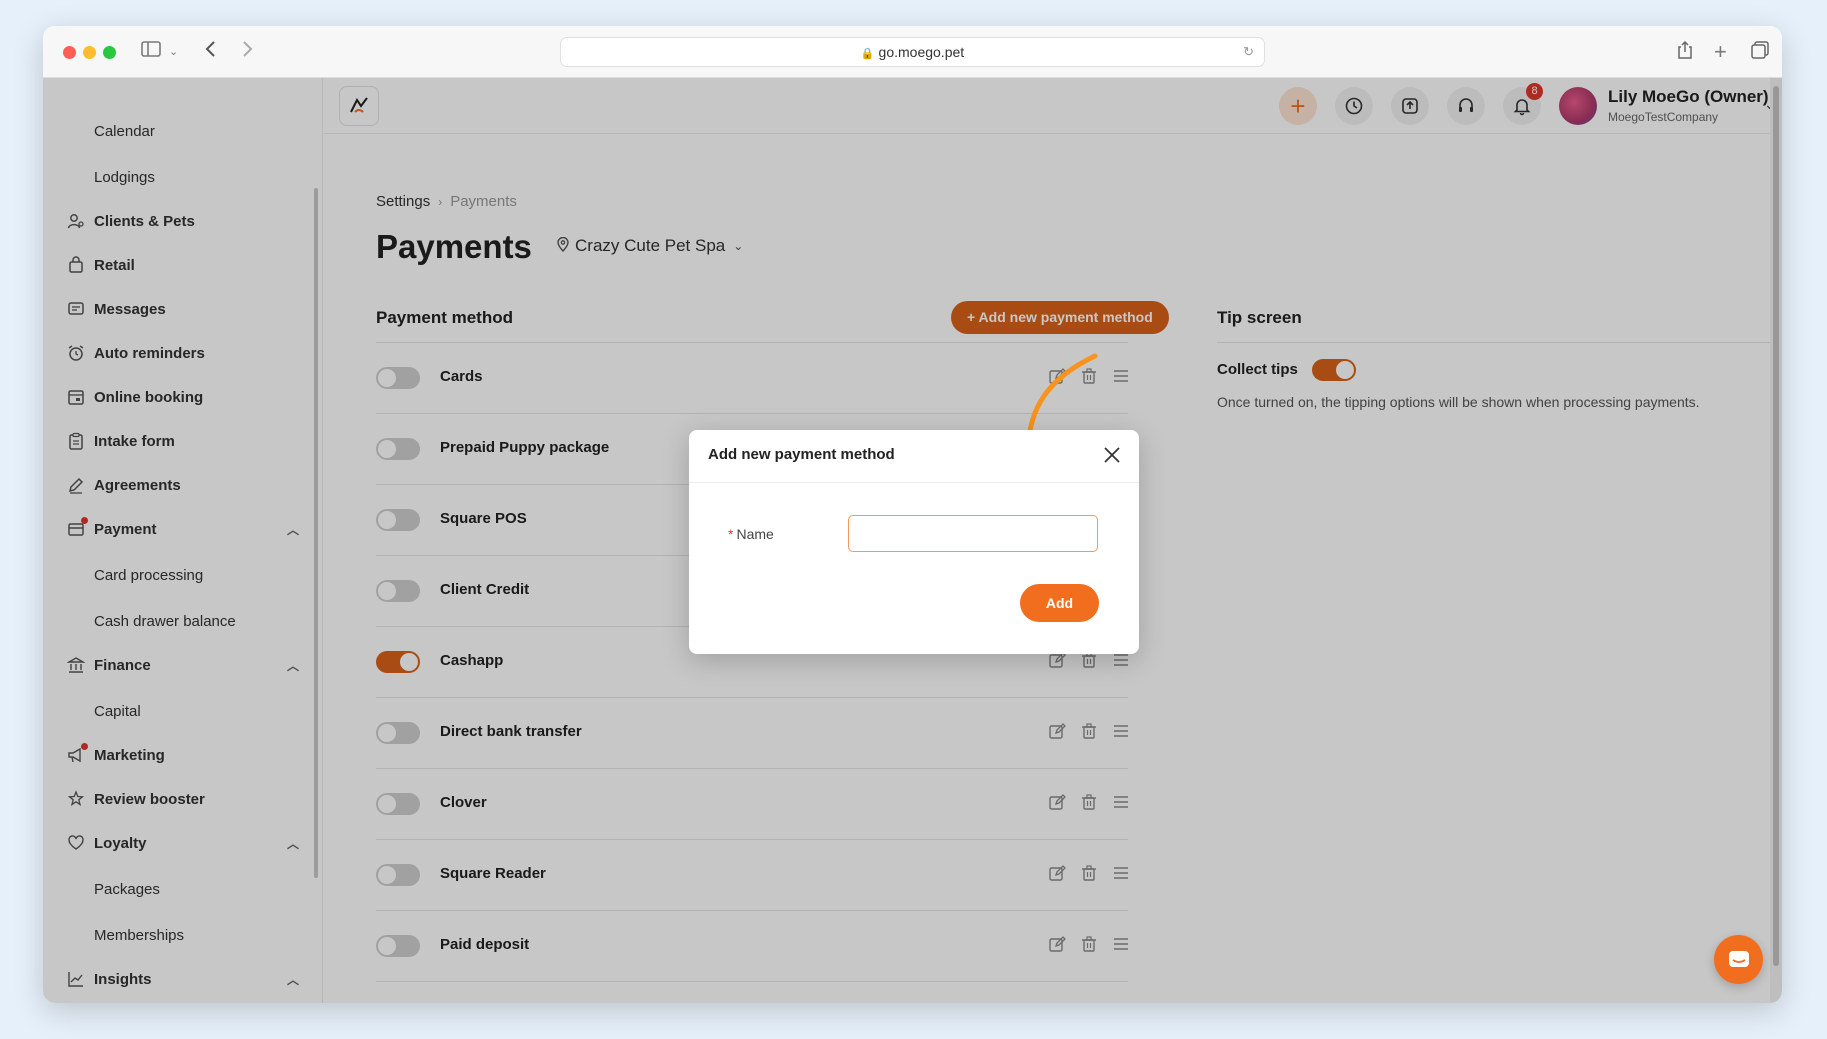  Describe the element at coordinates (1760, 53) in the screenshot. I see `tabs-overview-icon` at that location.